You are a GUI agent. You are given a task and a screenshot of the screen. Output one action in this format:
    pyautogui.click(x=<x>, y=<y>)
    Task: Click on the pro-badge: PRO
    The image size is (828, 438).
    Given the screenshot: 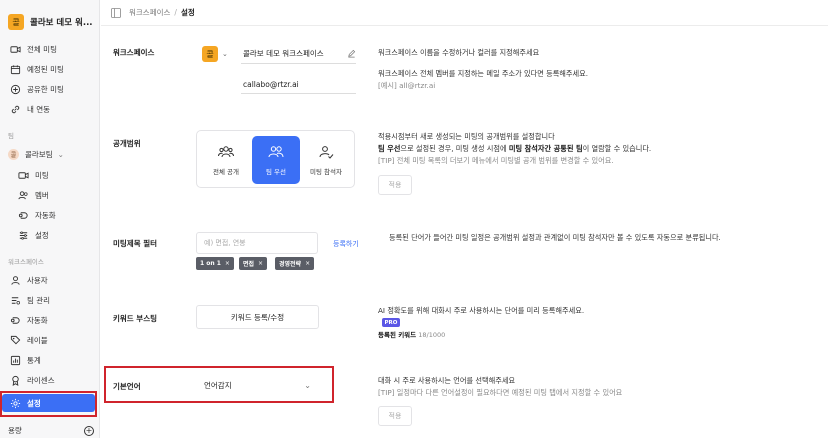 What is the action you would take?
    pyautogui.click(x=391, y=322)
    